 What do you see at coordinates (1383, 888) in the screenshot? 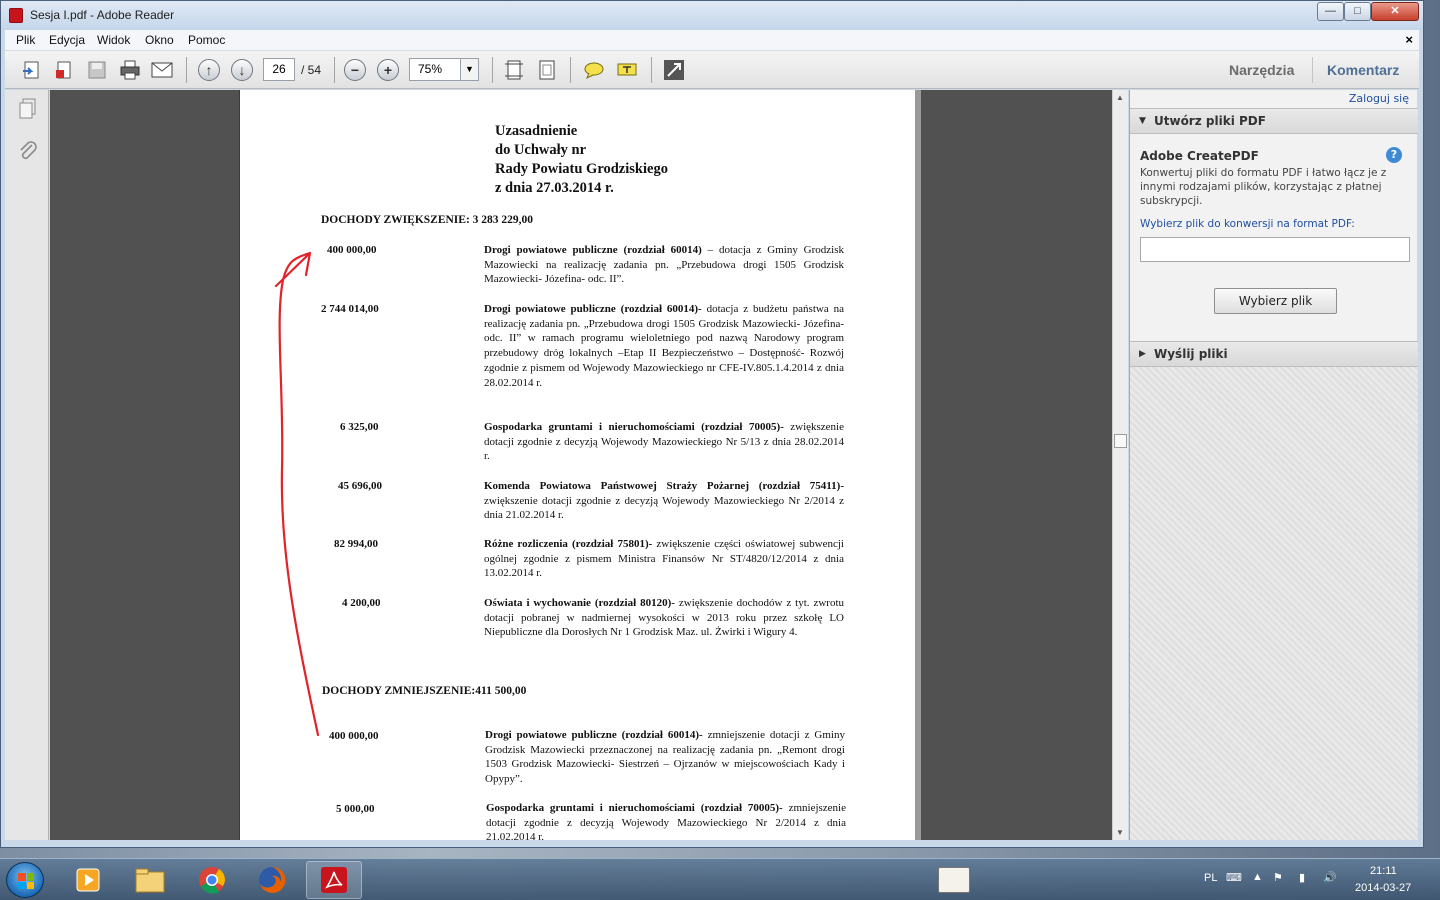
I see `clock-date: 2014-03-27` at bounding box center [1383, 888].